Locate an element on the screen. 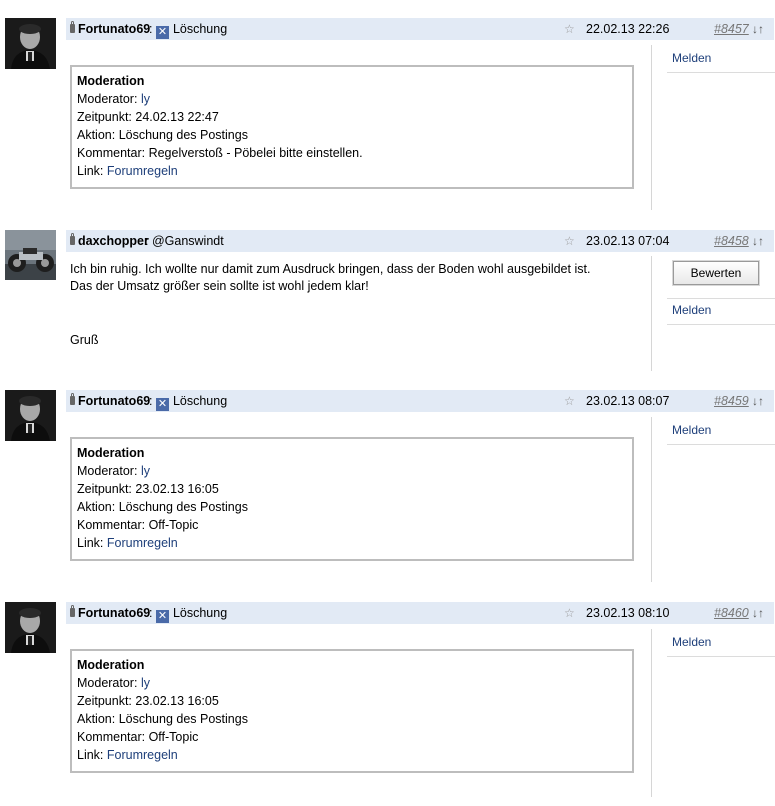 Image resolution: width=775 pixels, height=806 pixels. comment-label: Kommentar: is located at coordinates (111, 737).